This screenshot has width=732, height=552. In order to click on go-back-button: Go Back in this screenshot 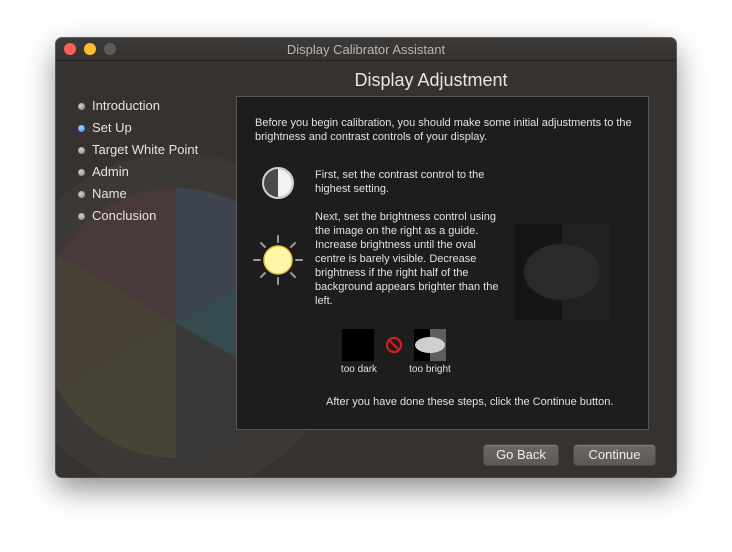, I will do `click(521, 455)`.